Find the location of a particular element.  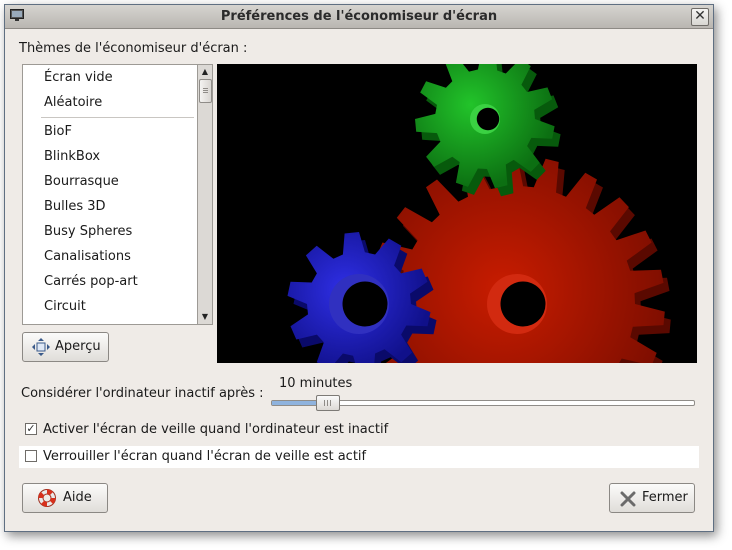

theme-item-blank: Écran vide is located at coordinates (78, 77).